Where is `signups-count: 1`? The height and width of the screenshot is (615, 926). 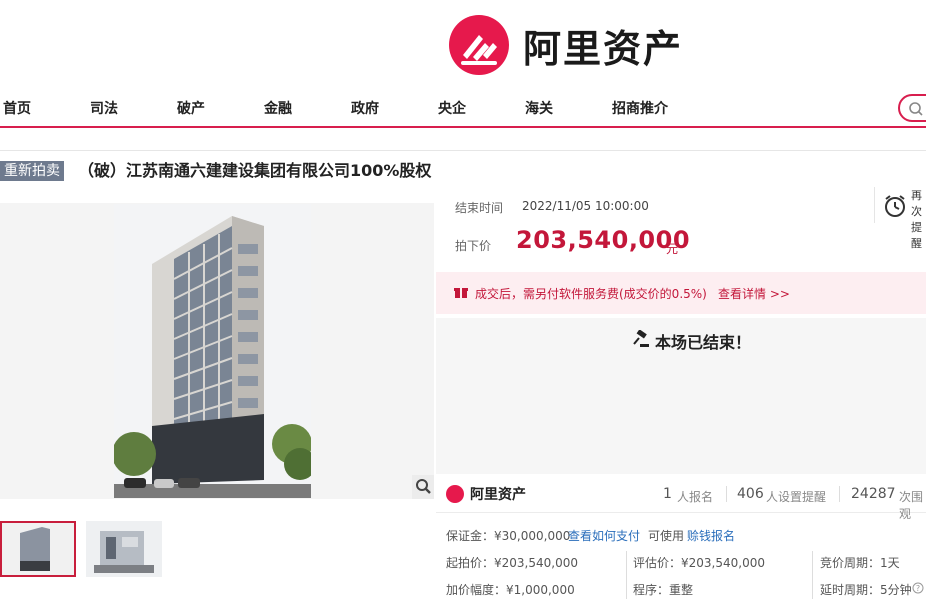 signups-count: 1 is located at coordinates (667, 494).